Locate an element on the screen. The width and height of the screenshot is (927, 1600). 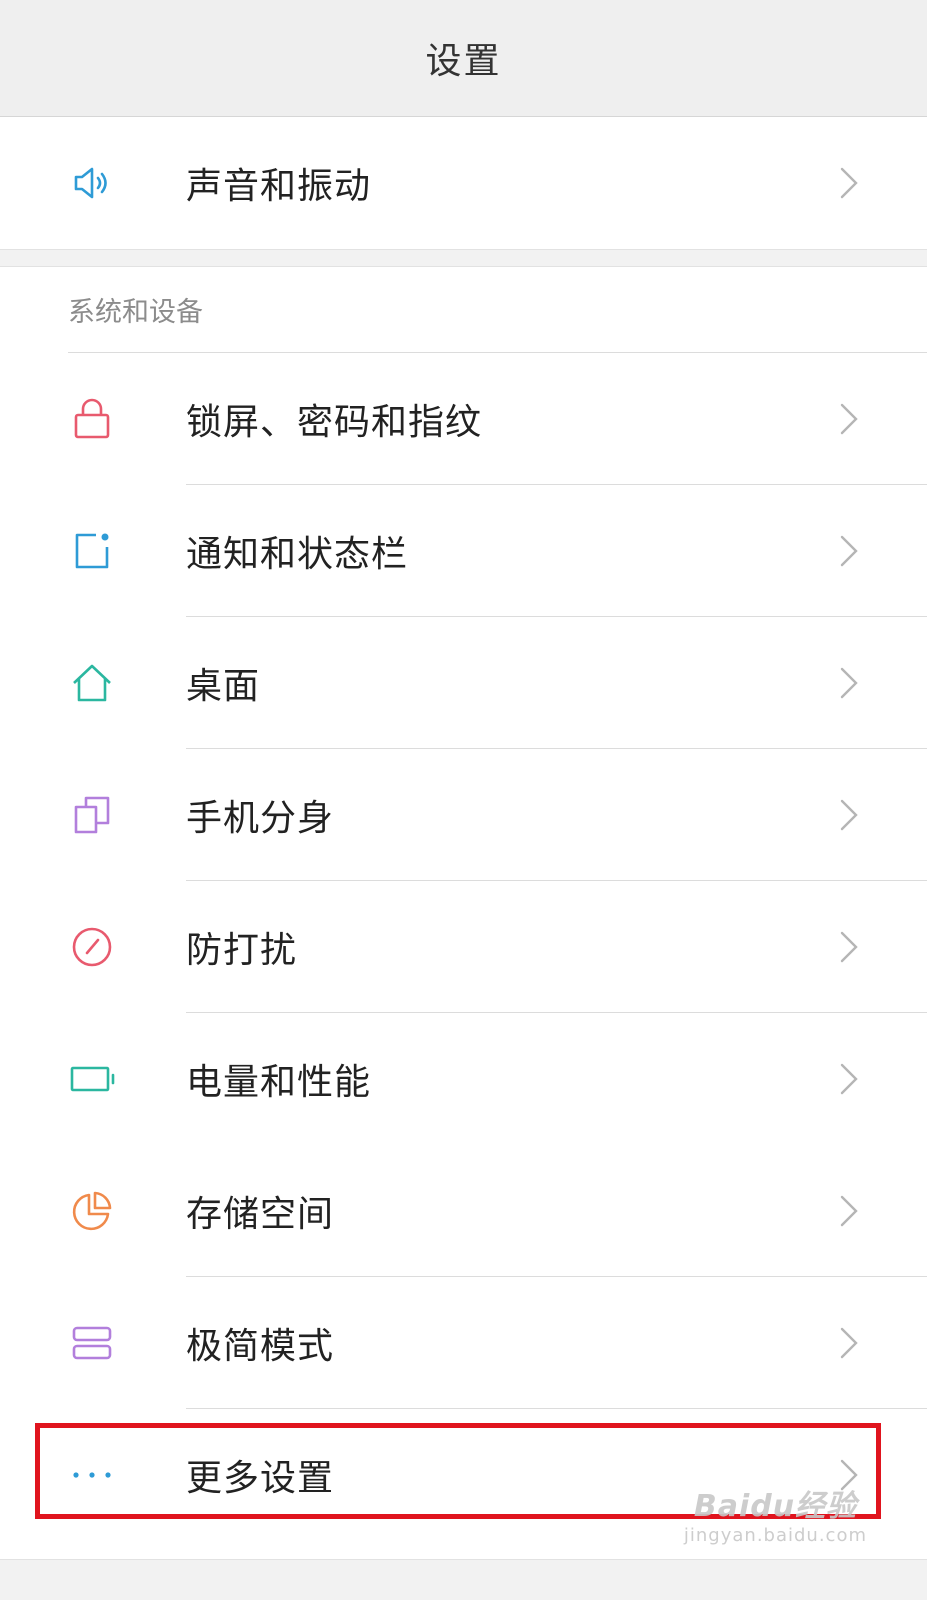
lock-icon is located at coordinates (92, 419).